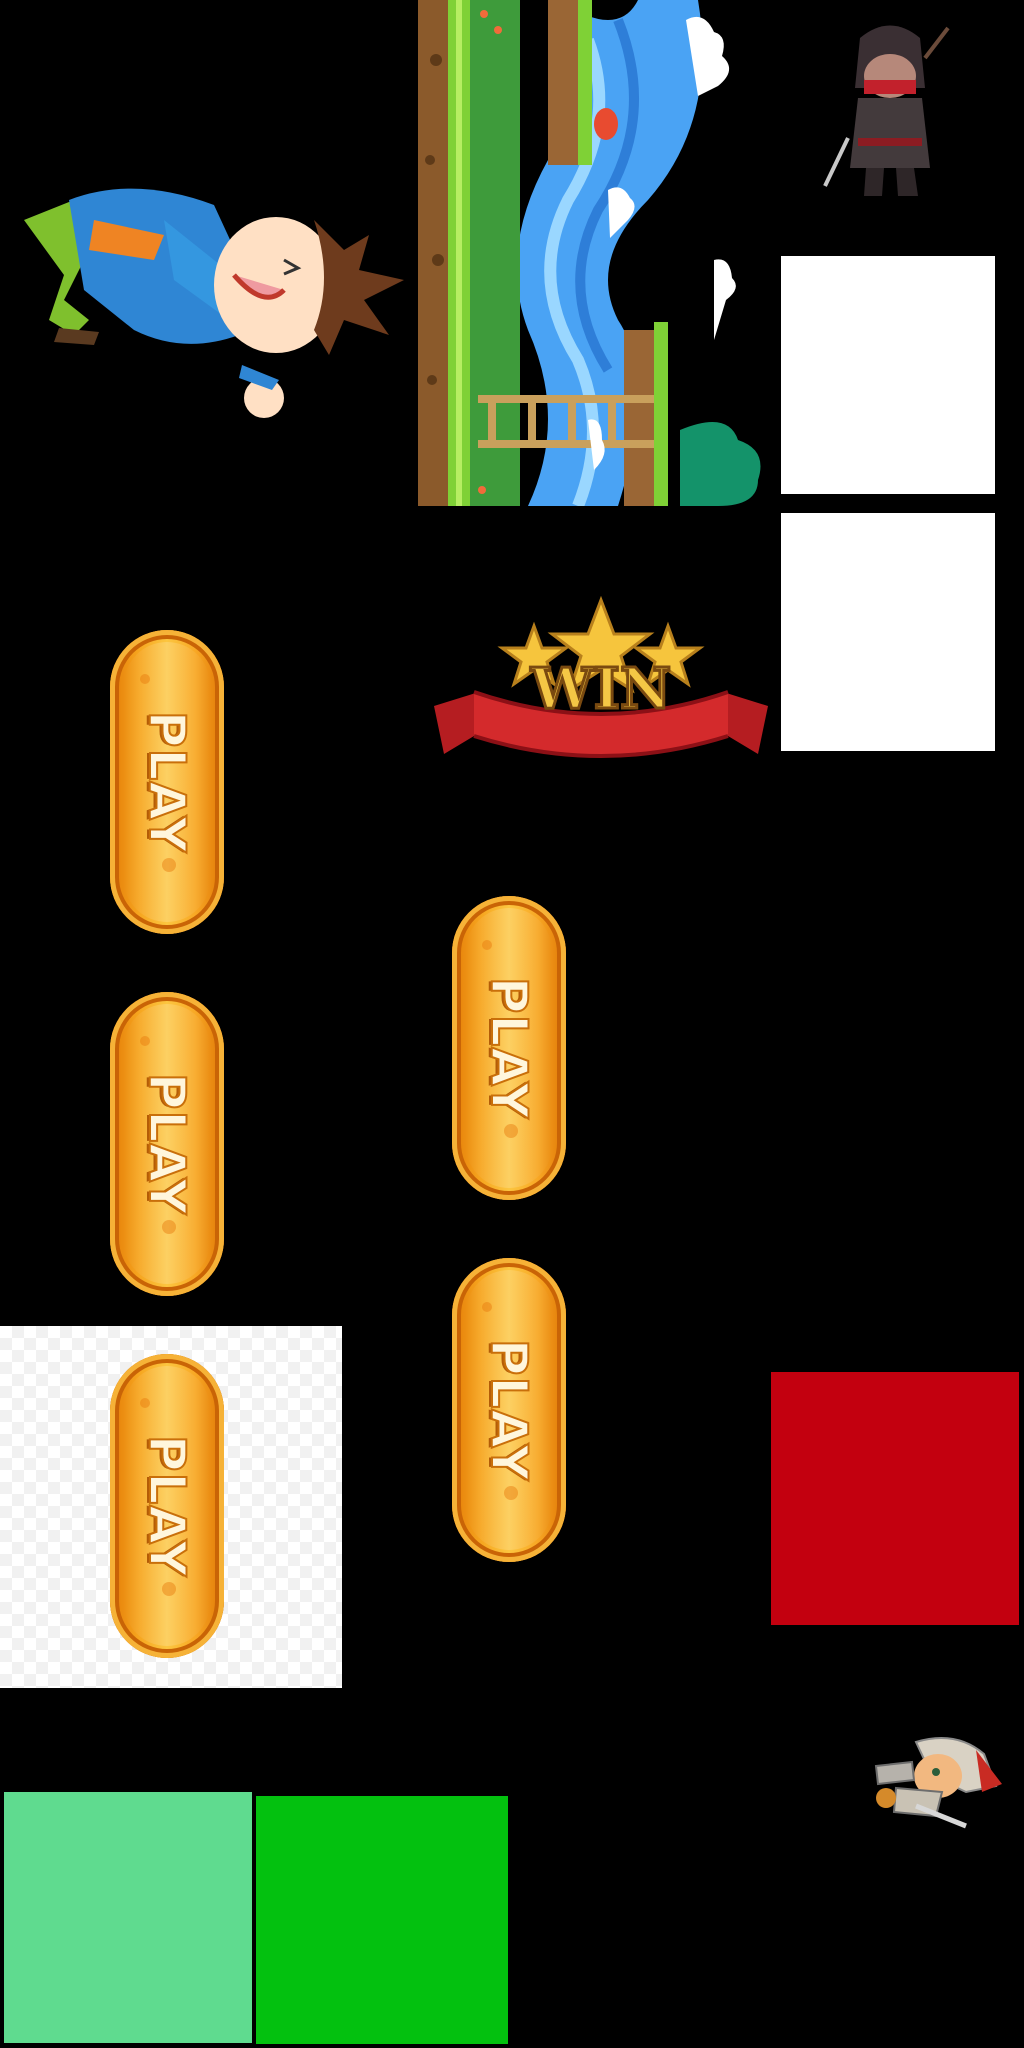  What do you see at coordinates (888, 375) in the screenshot?
I see `white-panel-top` at bounding box center [888, 375].